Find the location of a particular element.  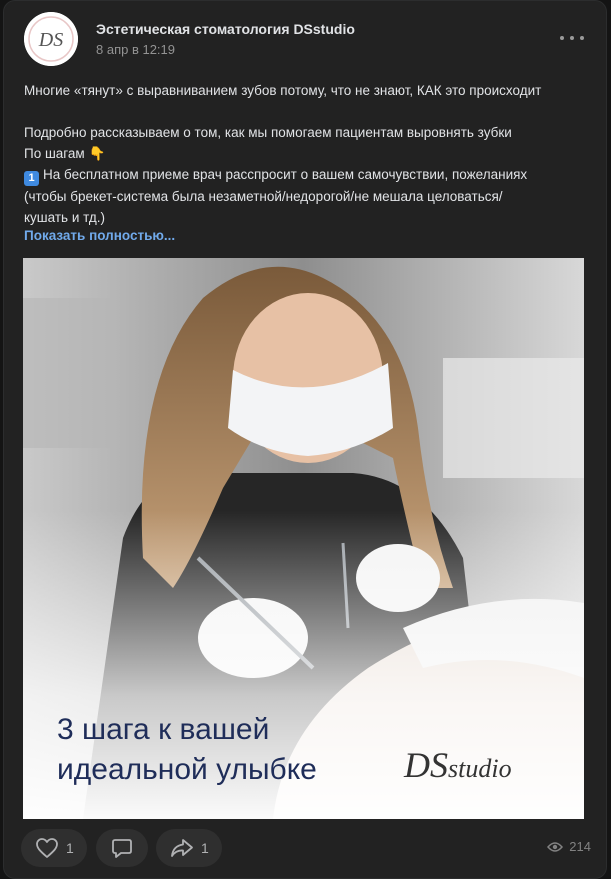

image-headline-line-1: 3 шага к вашей is located at coordinates (163, 729).